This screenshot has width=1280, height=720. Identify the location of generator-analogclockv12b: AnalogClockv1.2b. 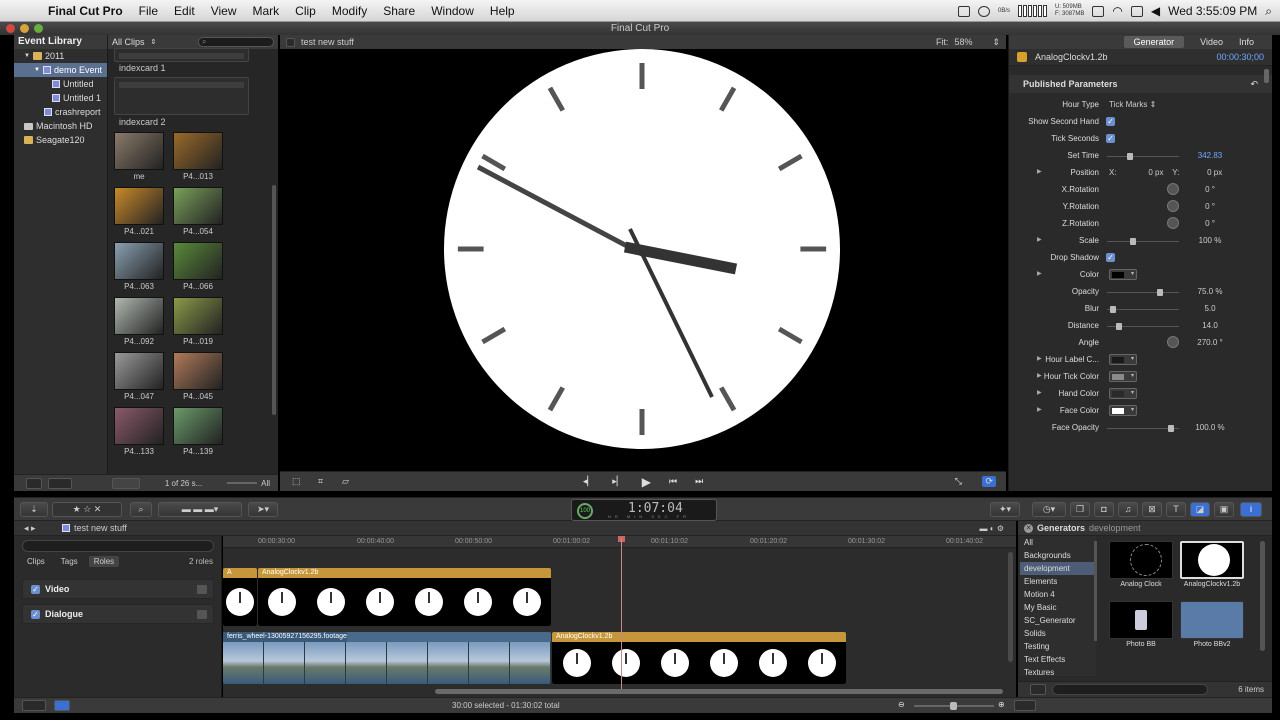
(1212, 564).